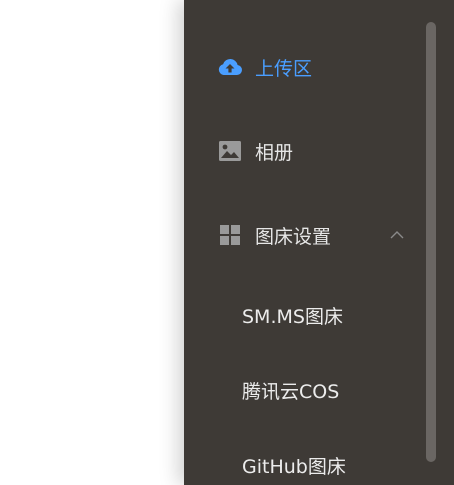 Image resolution: width=454 pixels, height=485 pixels. Describe the element at coordinates (284, 68) in the screenshot. I see `sidebar-item-label: 上传区` at that location.